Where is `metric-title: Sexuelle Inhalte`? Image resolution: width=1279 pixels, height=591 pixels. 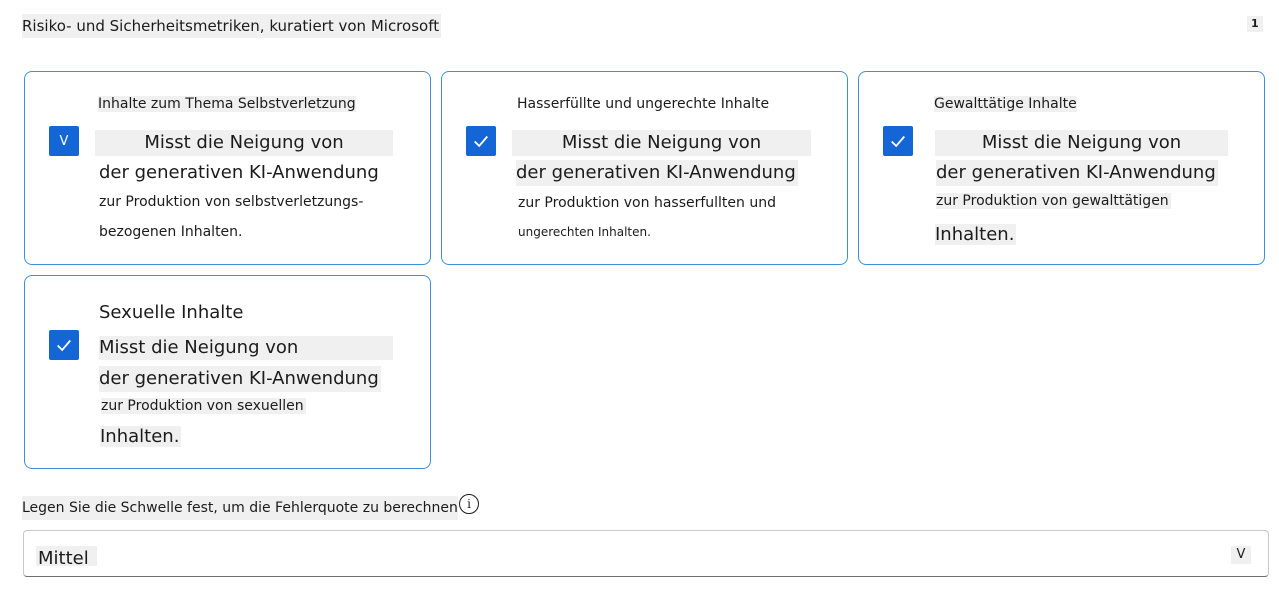
metric-title: Sexuelle Inhalte is located at coordinates (171, 312).